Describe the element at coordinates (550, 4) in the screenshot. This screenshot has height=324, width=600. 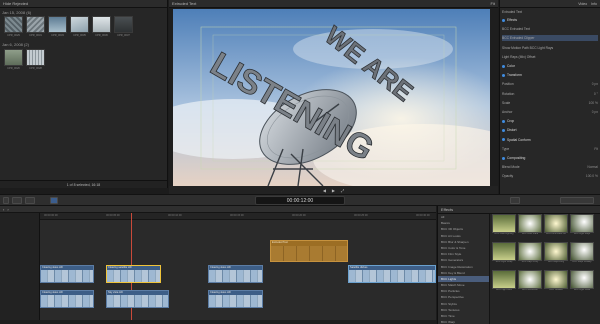
I see `inspector-tabs: Video Info` at that location.